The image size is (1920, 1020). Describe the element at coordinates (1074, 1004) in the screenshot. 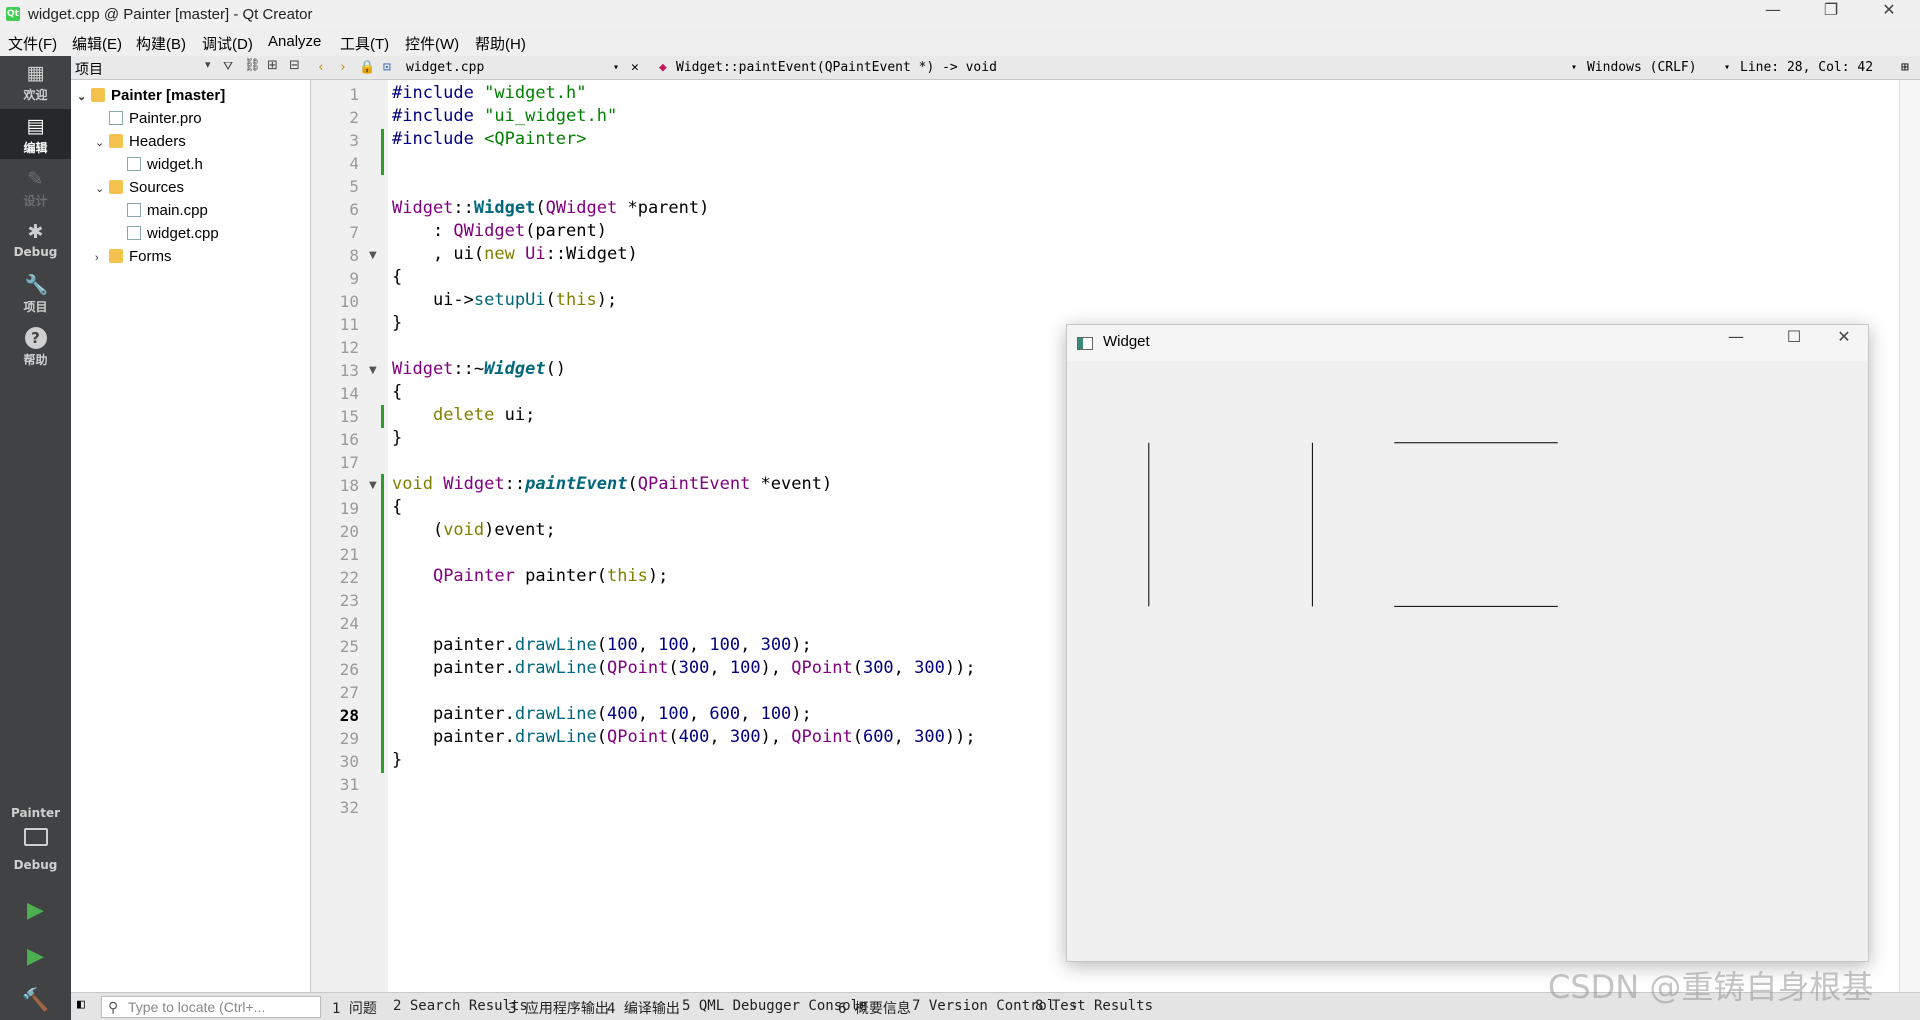

I see `more-panes-icon: ⇕` at that location.